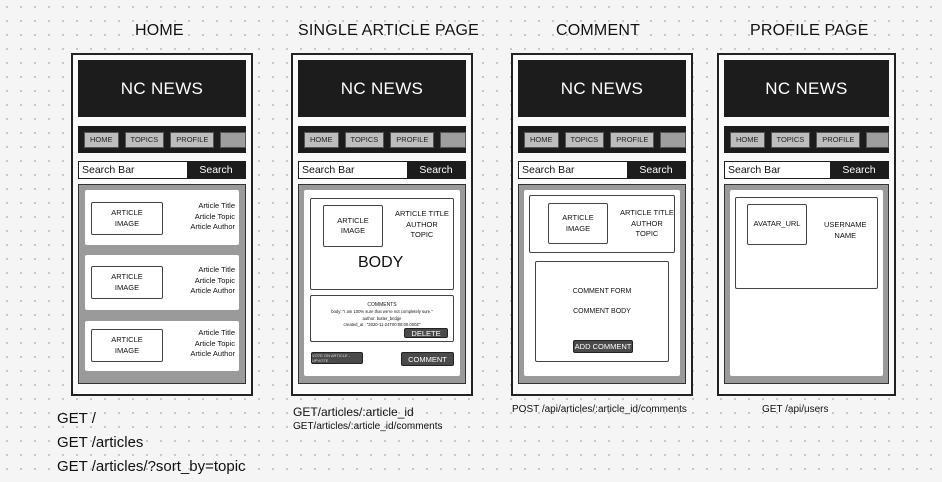 This screenshot has width=942, height=482. What do you see at coordinates (845, 230) in the screenshot?
I see `user-meta: USERNAME NAME` at bounding box center [845, 230].